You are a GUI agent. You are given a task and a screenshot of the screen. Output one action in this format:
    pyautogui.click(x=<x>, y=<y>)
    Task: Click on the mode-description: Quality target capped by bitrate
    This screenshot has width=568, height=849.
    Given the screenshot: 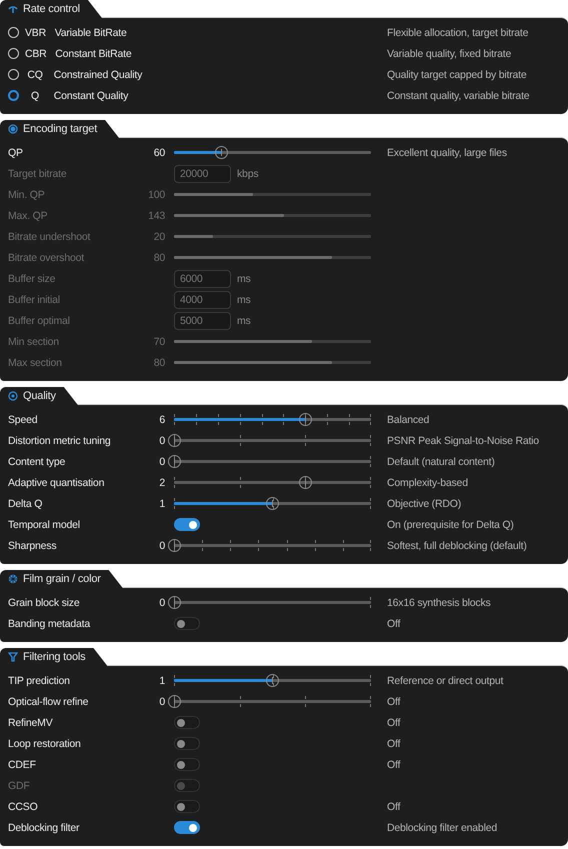 What is the action you would take?
    pyautogui.click(x=457, y=74)
    